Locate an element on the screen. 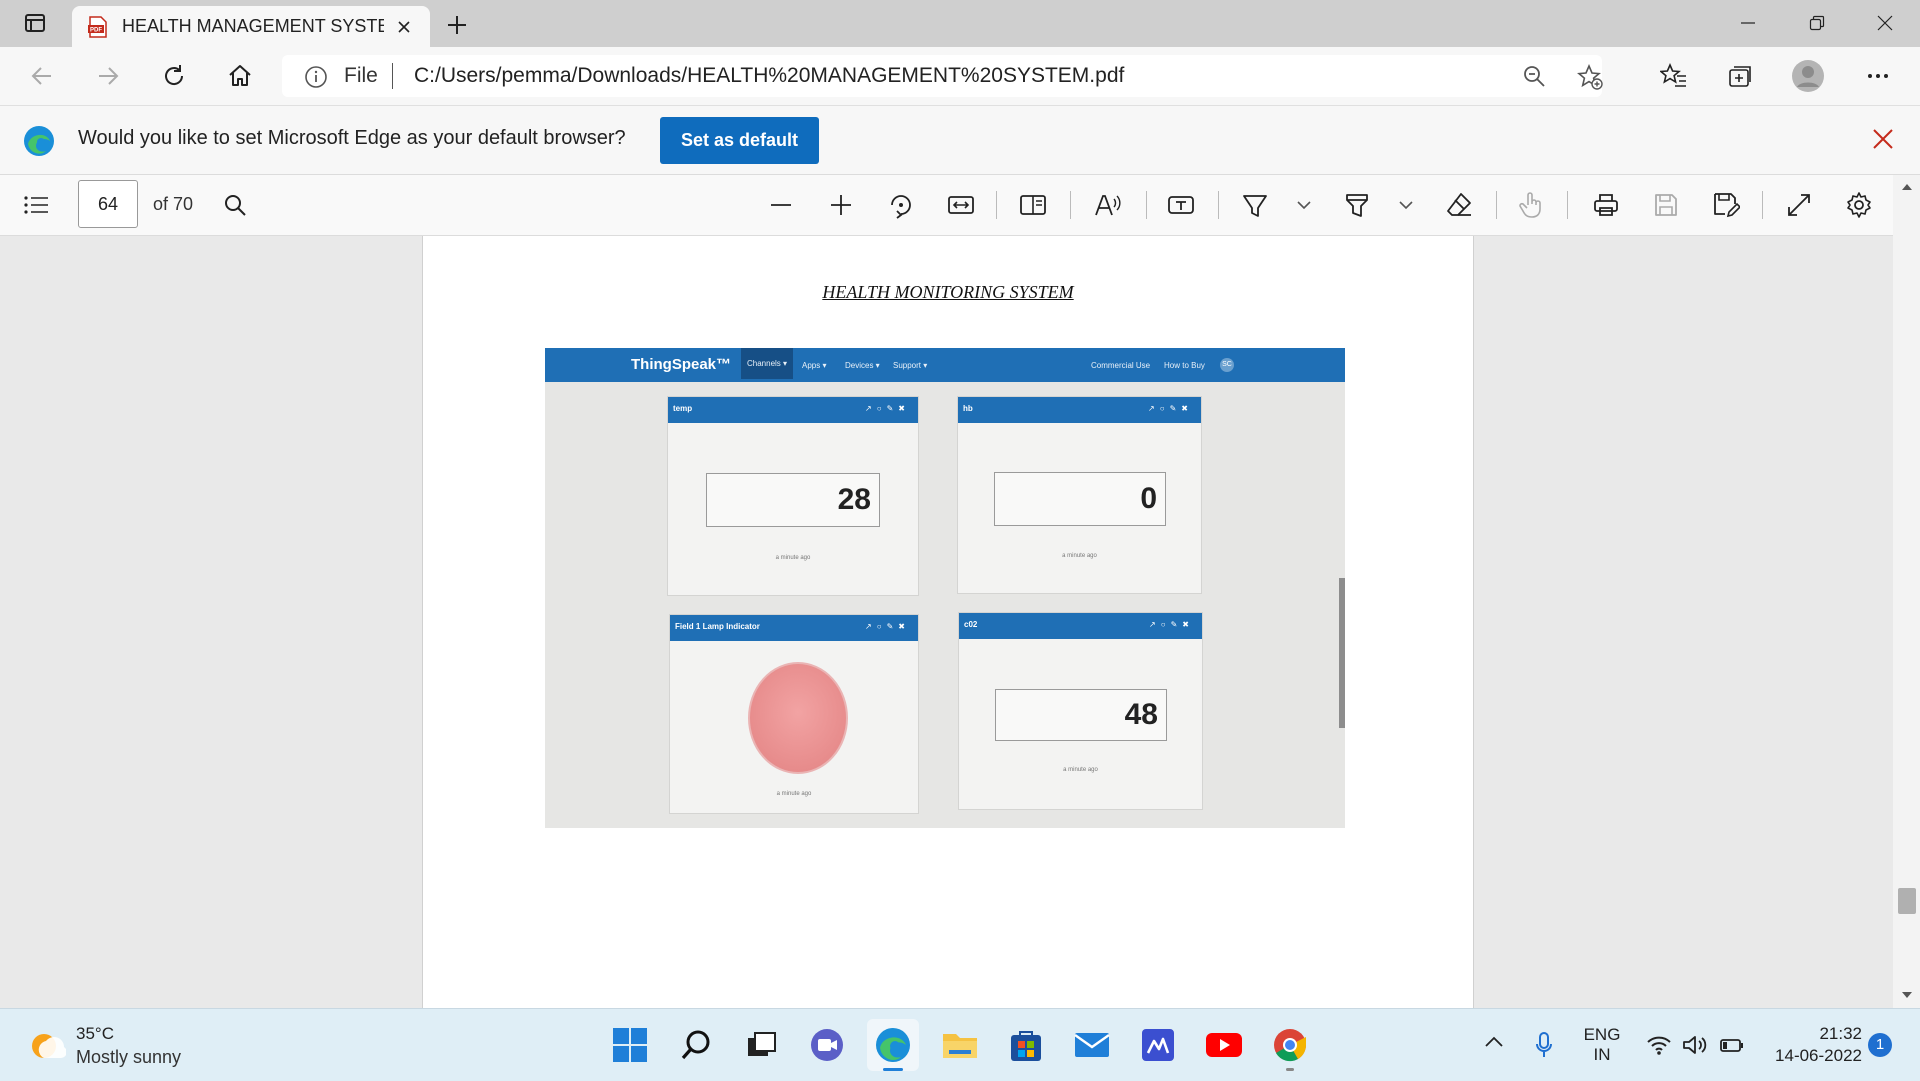 The height and width of the screenshot is (1081, 1920). favorites-button is located at coordinates (1674, 76).